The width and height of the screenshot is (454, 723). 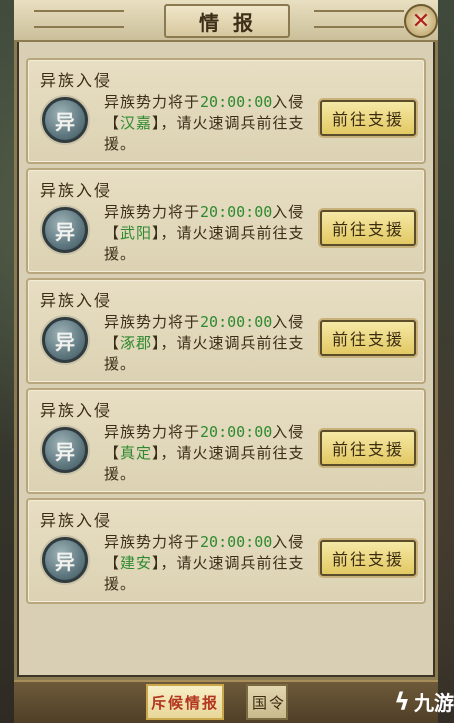 What do you see at coordinates (136, 123) in the screenshot?
I see `target-city: 汉嘉` at bounding box center [136, 123].